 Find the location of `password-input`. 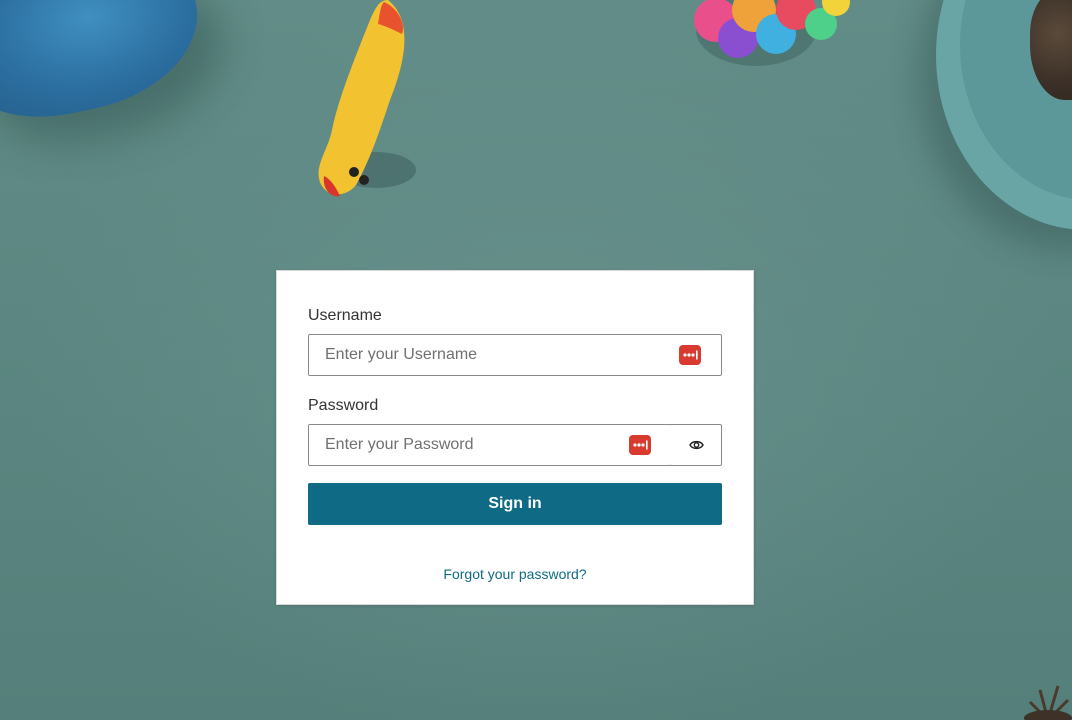

password-input is located at coordinates (490, 445).